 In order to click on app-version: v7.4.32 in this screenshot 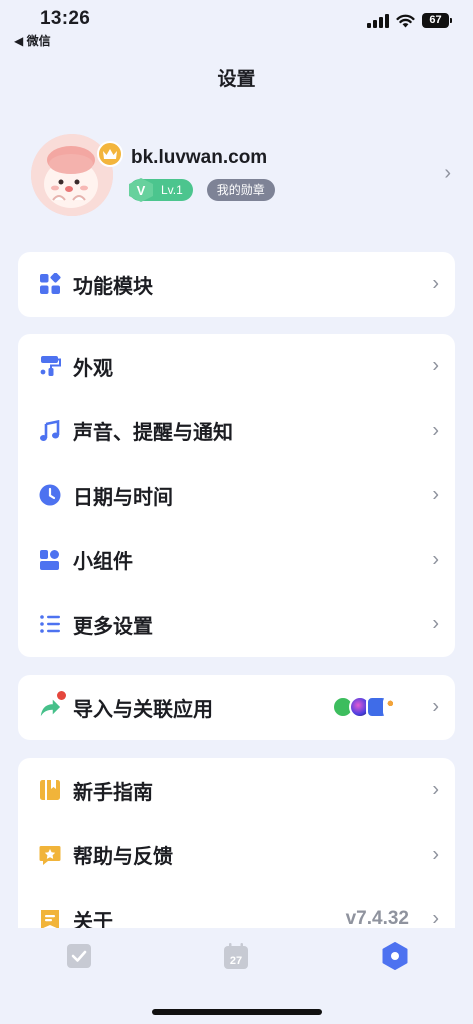, I will do `click(377, 919)`.